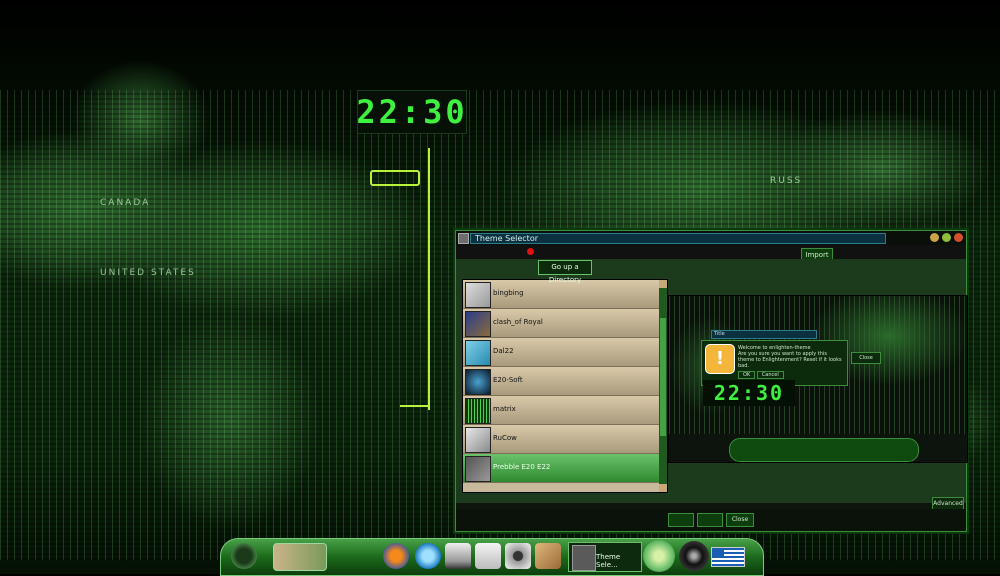 The image size is (1000, 576). I want to click on preview-dock, so click(824, 450).